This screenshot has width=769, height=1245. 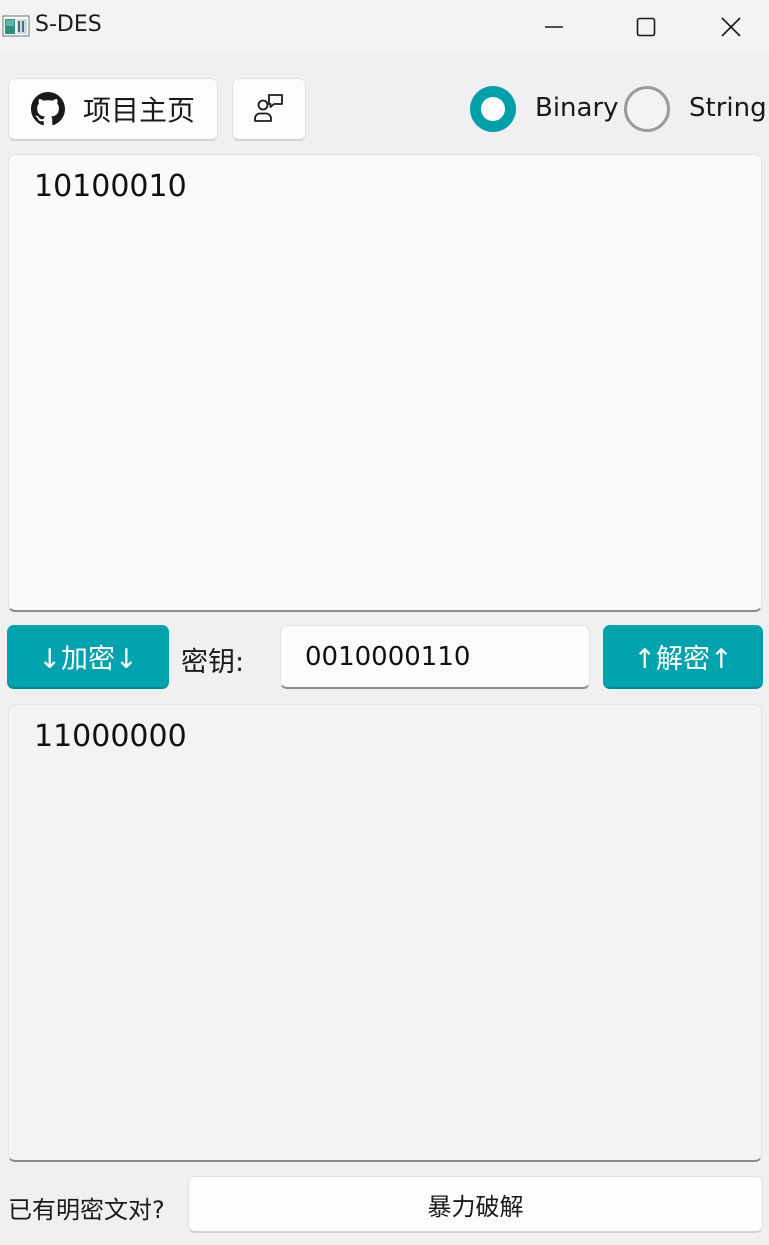 I want to click on feedback-button, so click(x=269, y=109).